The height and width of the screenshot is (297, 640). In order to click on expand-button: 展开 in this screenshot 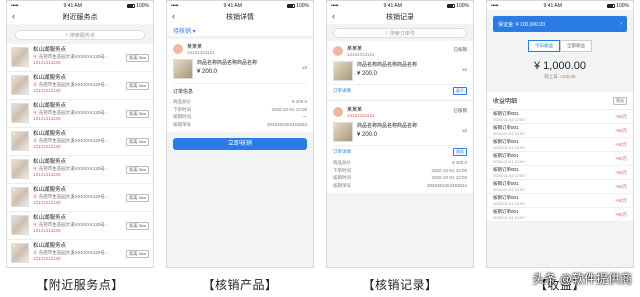, I will do `click(460, 91)`.